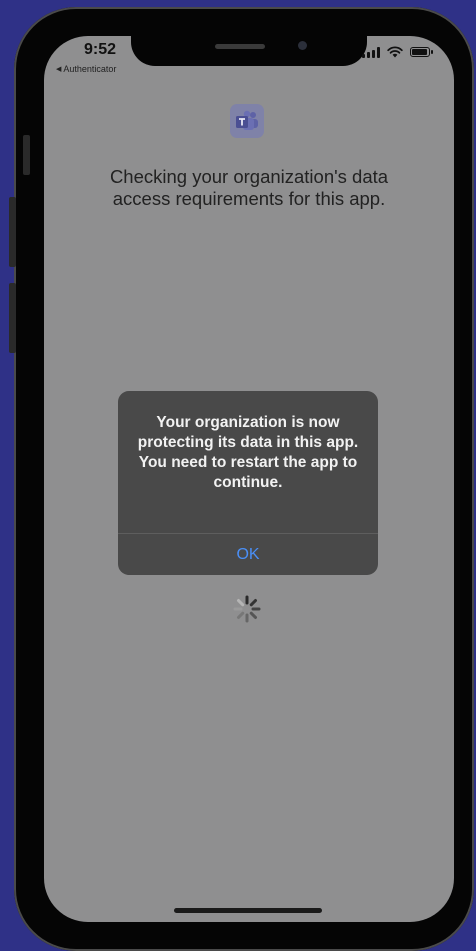  What do you see at coordinates (12, 318) in the screenshot?
I see `volume-down-button` at bounding box center [12, 318].